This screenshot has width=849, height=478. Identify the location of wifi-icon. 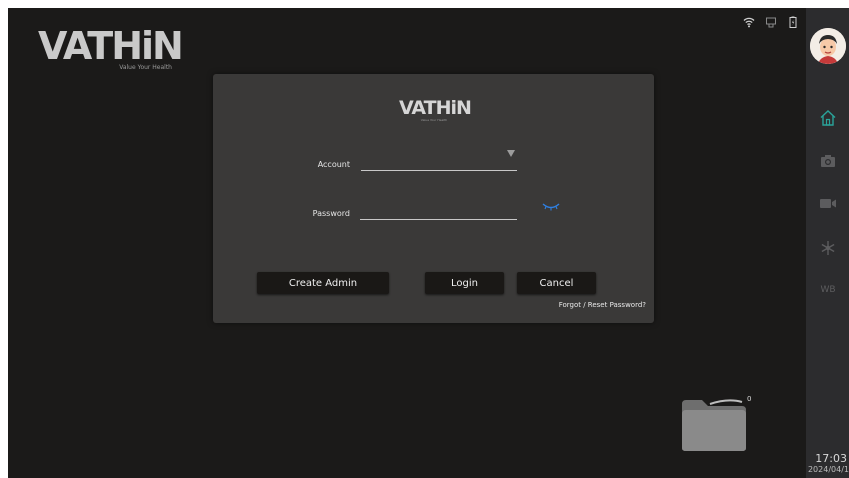
(749, 22).